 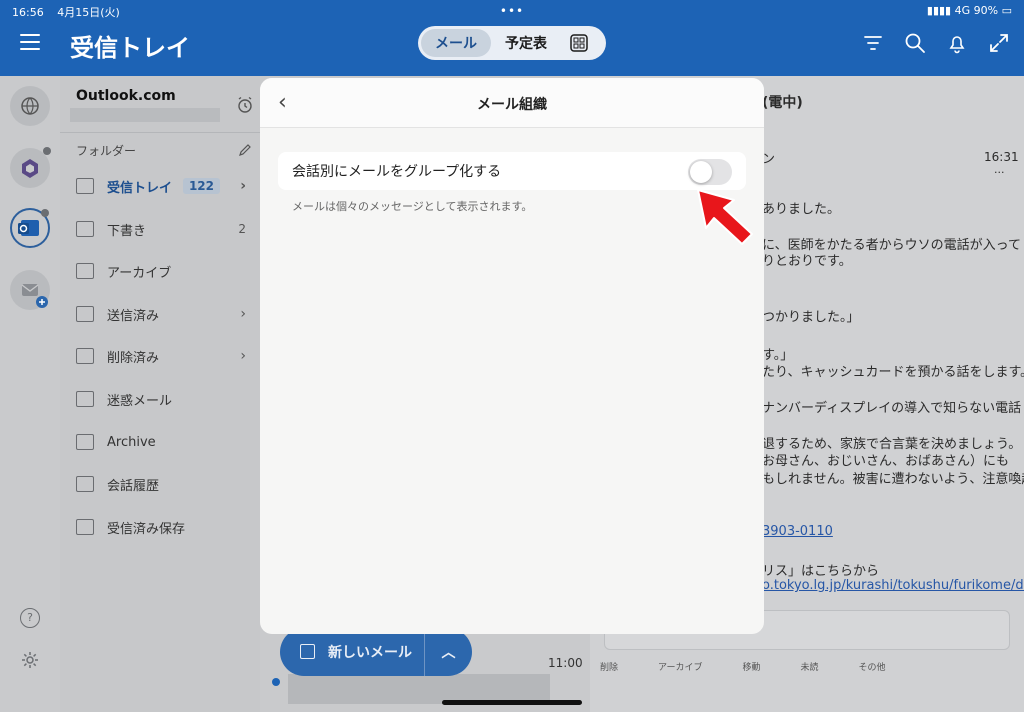 What do you see at coordinates (999, 172) in the screenshot?
I see `more-options-icon: ···` at bounding box center [999, 172].